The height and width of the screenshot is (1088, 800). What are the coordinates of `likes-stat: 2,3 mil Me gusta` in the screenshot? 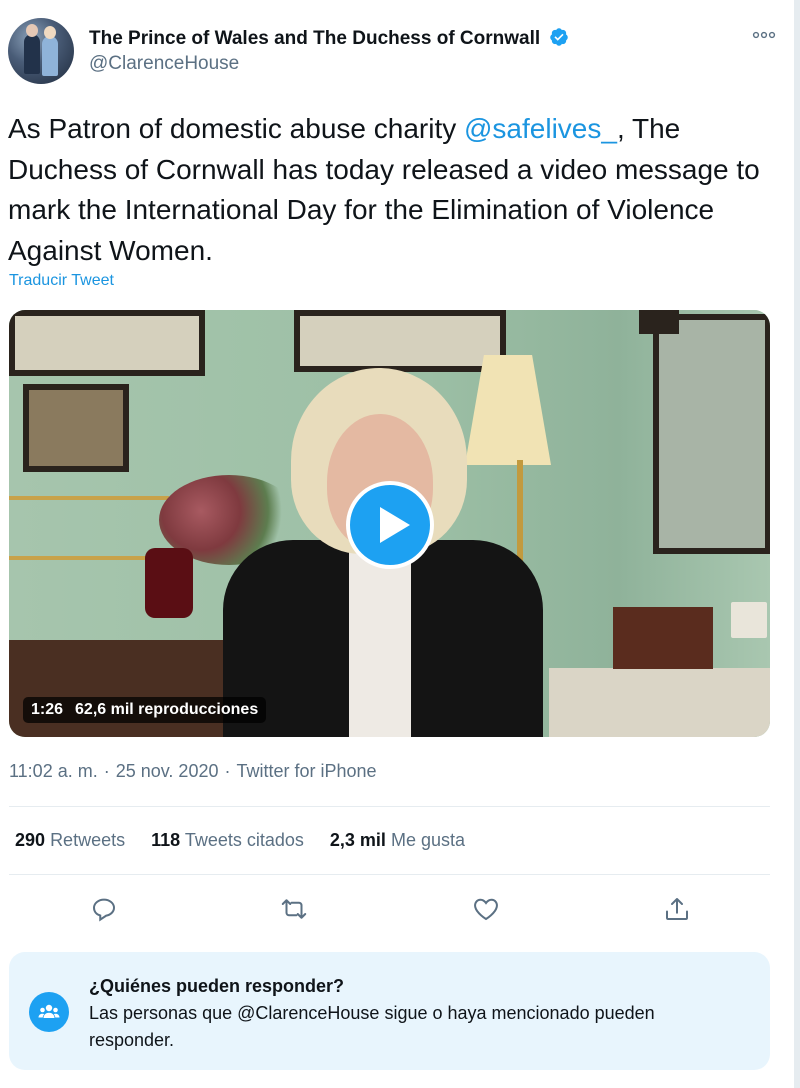 It's located at (397, 840).